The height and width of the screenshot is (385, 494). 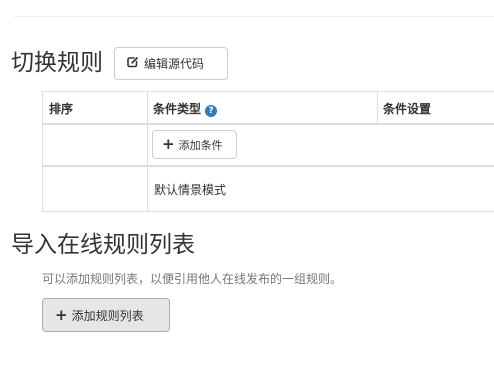 What do you see at coordinates (407, 109) in the screenshot?
I see `header-condition-settings: 条件设置` at bounding box center [407, 109].